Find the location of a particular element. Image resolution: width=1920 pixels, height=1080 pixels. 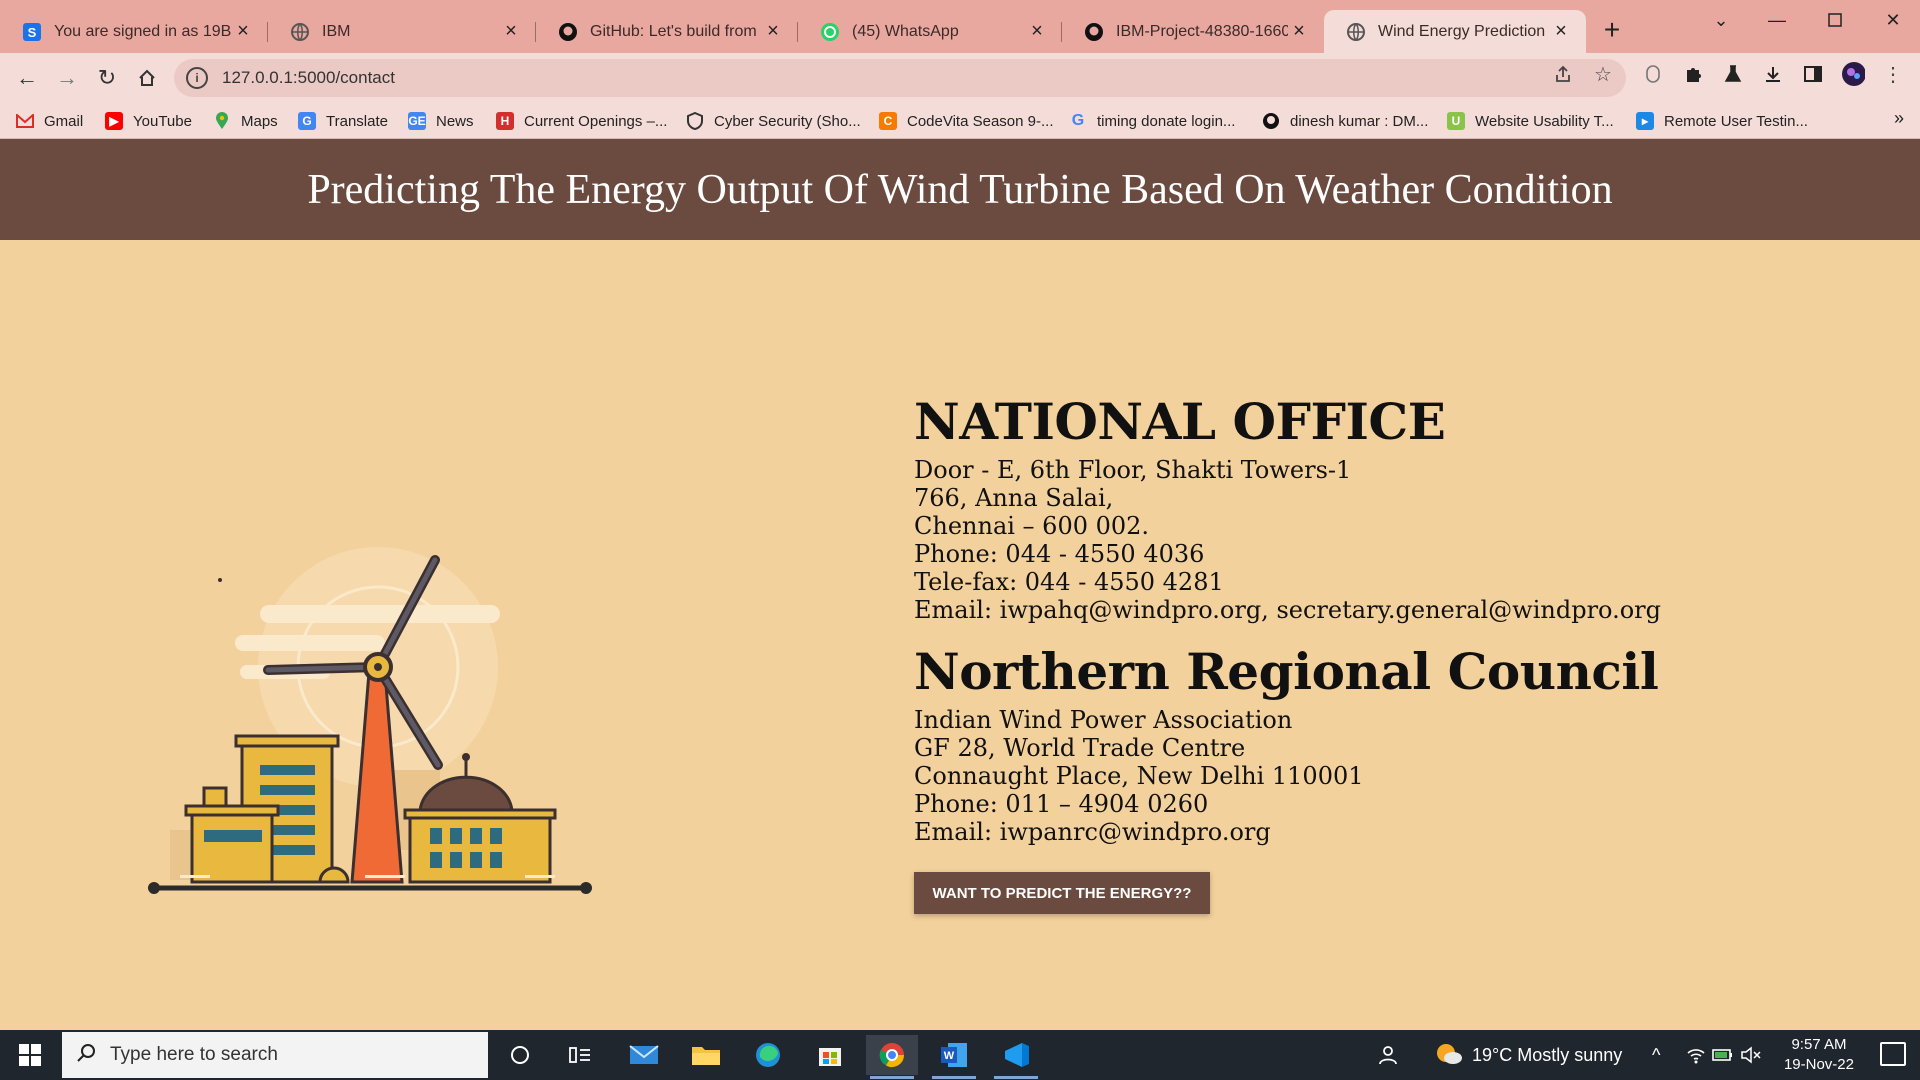

people-icon is located at coordinates (1387, 1055).